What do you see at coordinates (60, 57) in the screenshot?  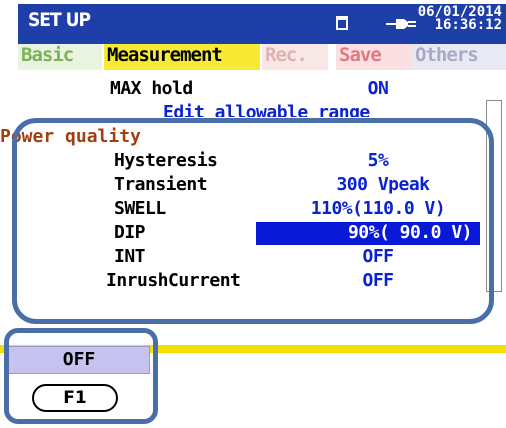 I see `tab-basic: Basic` at bounding box center [60, 57].